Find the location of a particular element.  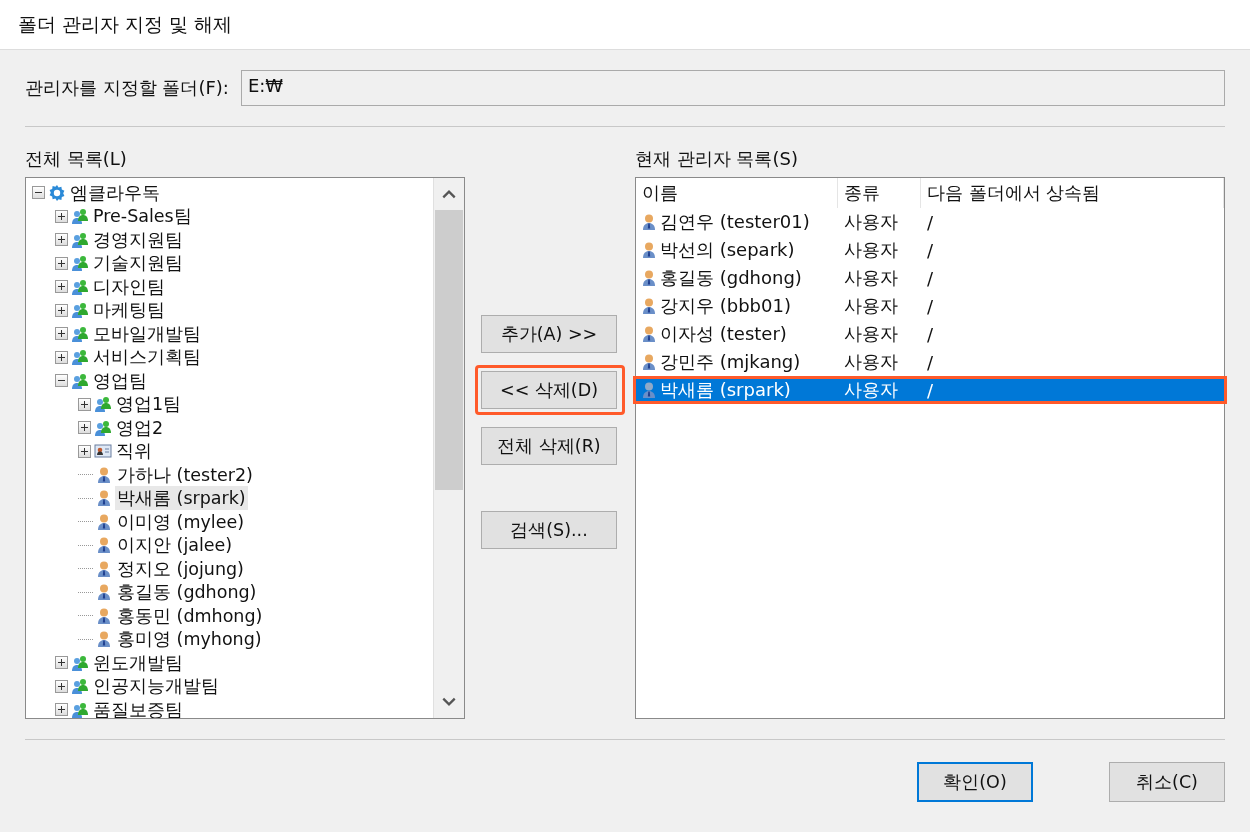

gear-icon is located at coordinates (57, 192).